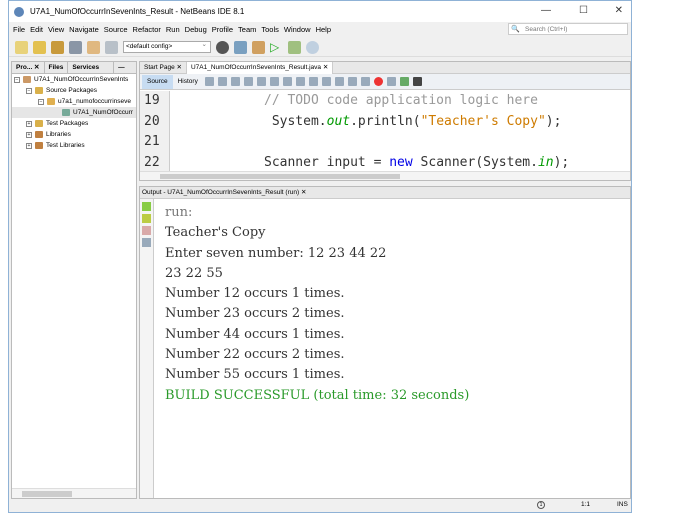  I want to click on shift-right-icon, so click(365, 81).